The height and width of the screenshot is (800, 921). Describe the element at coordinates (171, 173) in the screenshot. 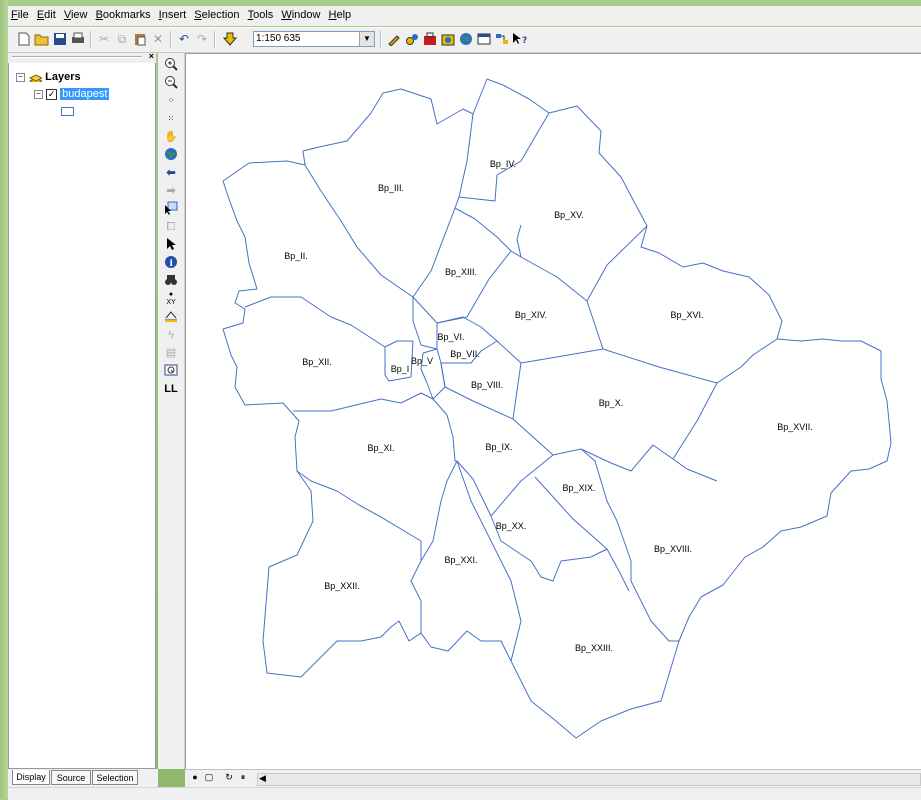

I see `previous-extent-icon: ⬅` at that location.